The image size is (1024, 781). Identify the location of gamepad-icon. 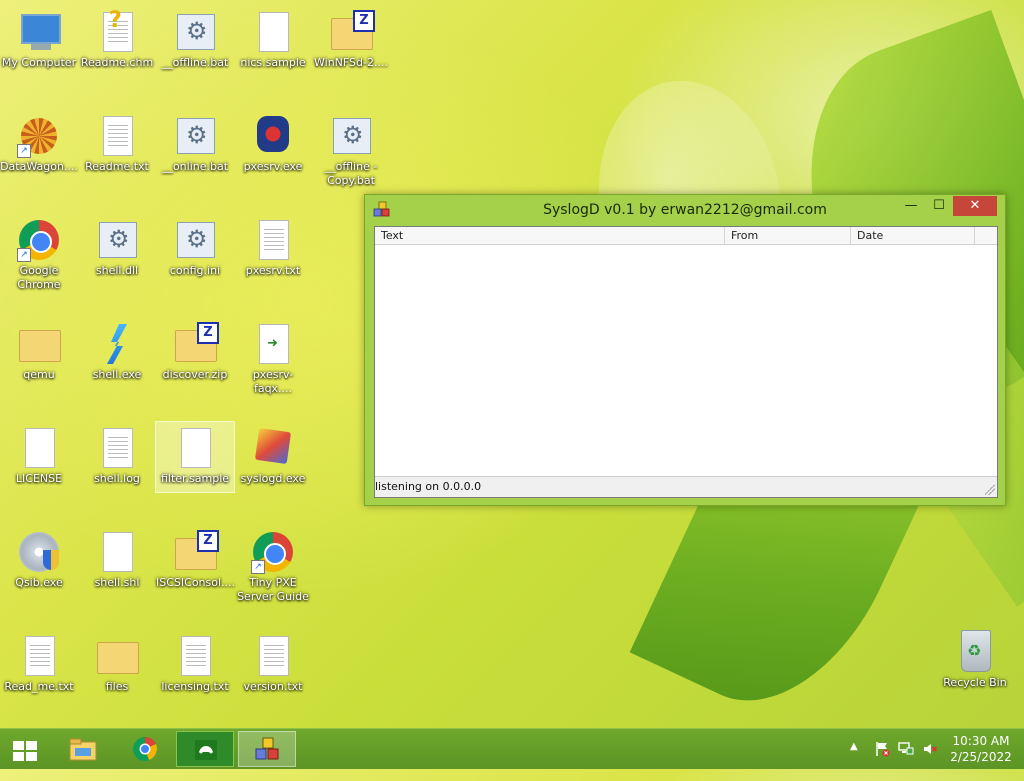
(206, 750).